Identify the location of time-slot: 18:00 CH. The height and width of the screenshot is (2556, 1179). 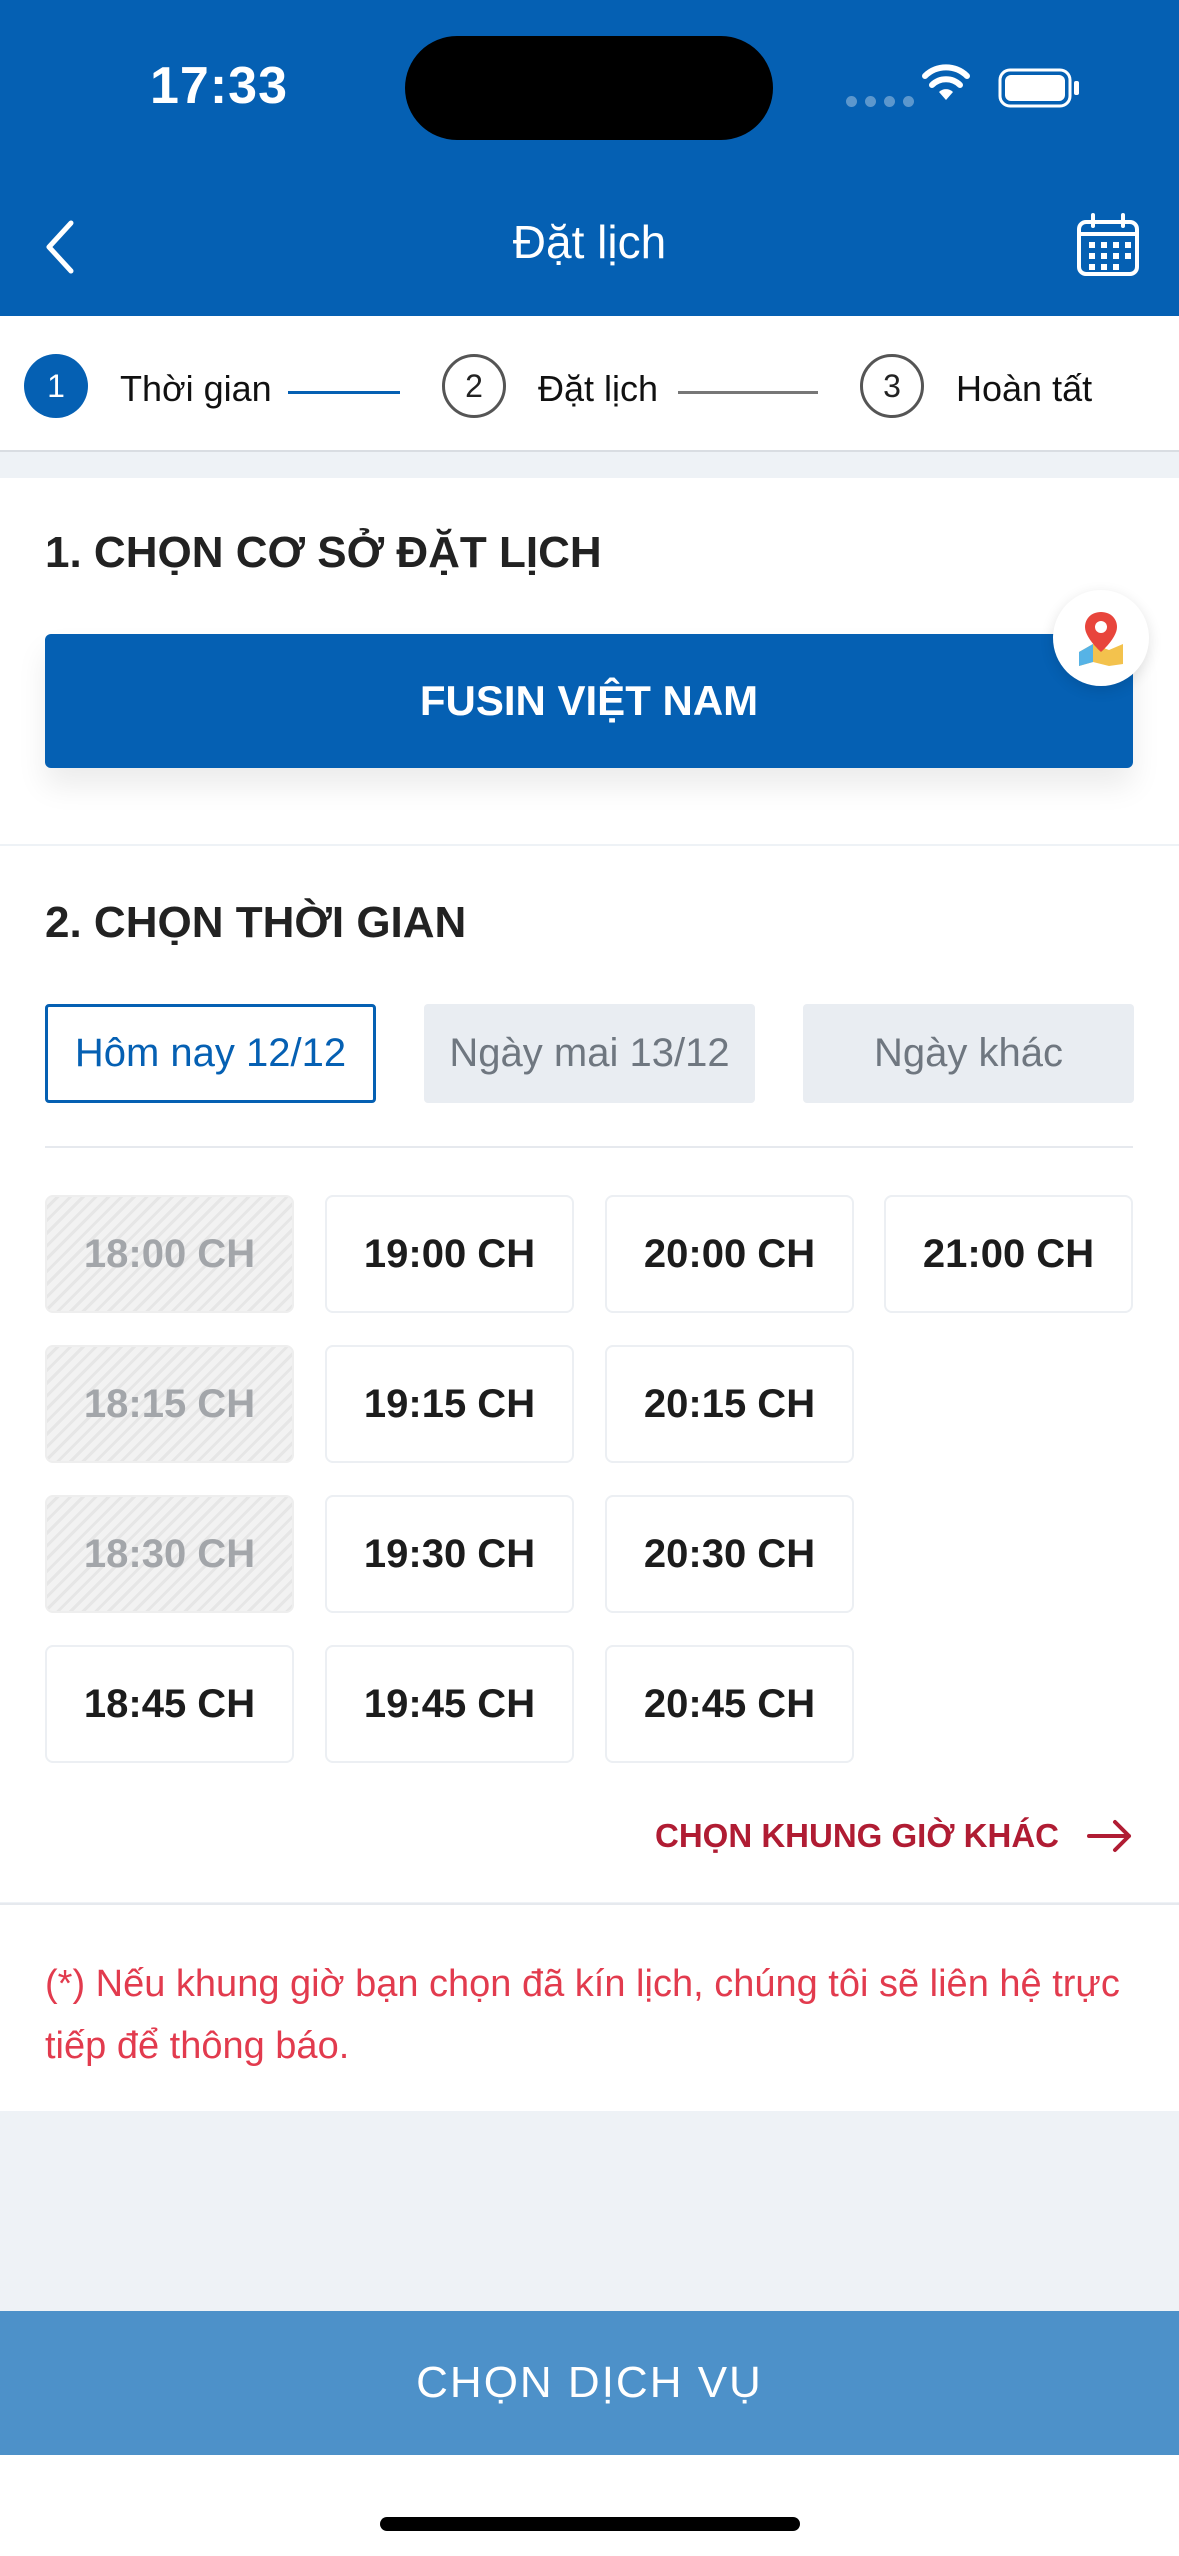
(169, 1254).